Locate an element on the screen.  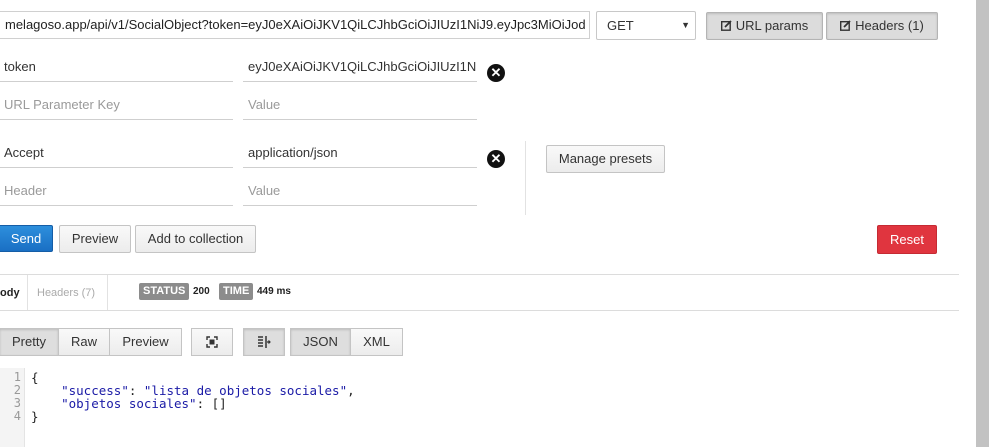
url-param-value-input: eyJ0eXAiOiJKV1QiLCJhbGciOiJIUzI1N is located at coordinates (360, 69).